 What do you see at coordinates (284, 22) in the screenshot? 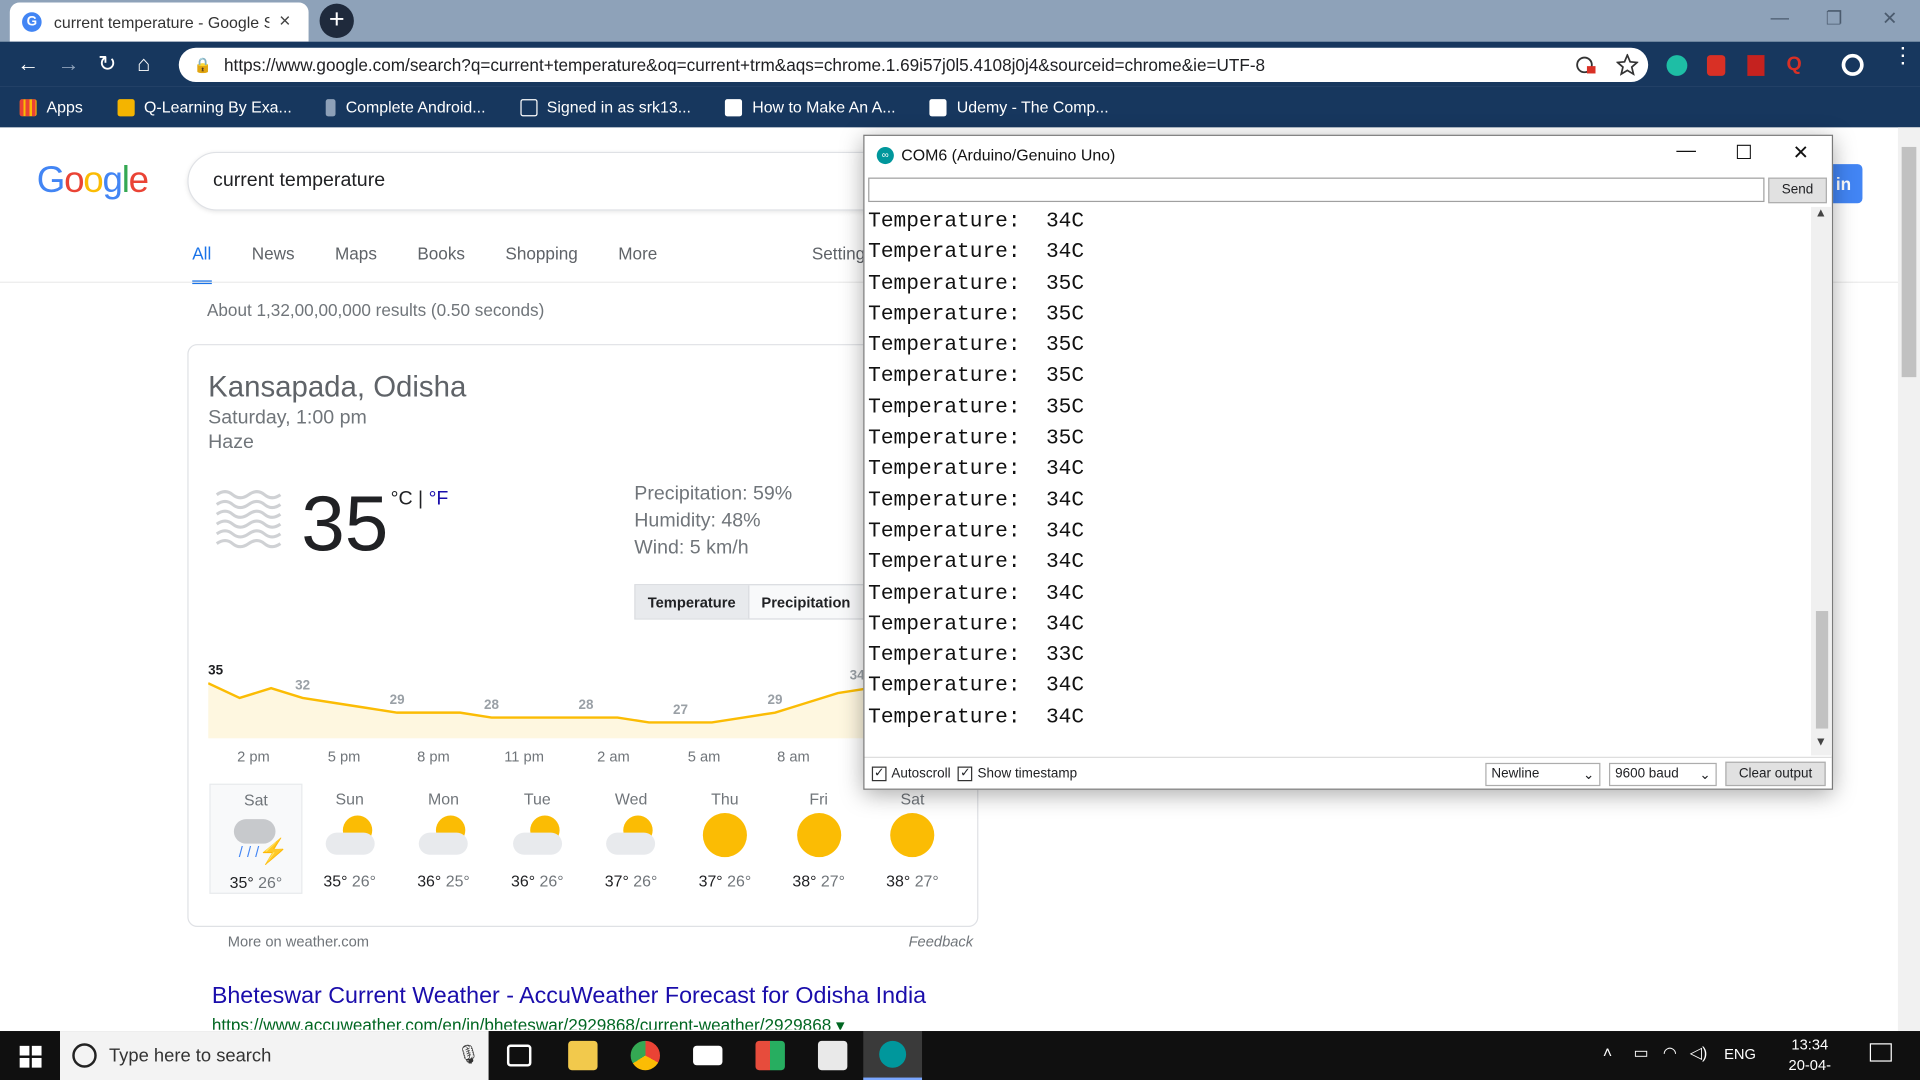
I see `tab-close-icon: ×` at bounding box center [284, 22].